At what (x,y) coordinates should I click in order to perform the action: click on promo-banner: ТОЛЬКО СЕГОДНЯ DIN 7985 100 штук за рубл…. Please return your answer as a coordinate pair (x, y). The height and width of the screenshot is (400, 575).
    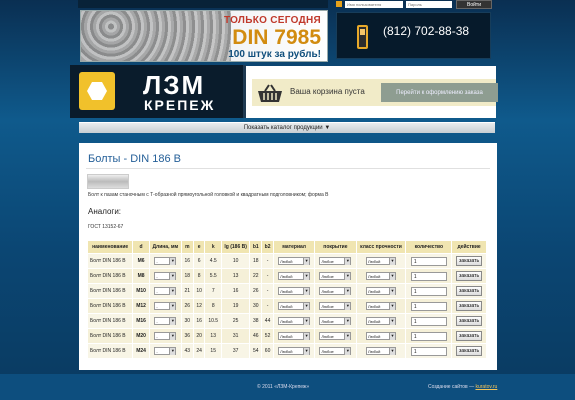
    Looking at the image, I should click on (204, 36).